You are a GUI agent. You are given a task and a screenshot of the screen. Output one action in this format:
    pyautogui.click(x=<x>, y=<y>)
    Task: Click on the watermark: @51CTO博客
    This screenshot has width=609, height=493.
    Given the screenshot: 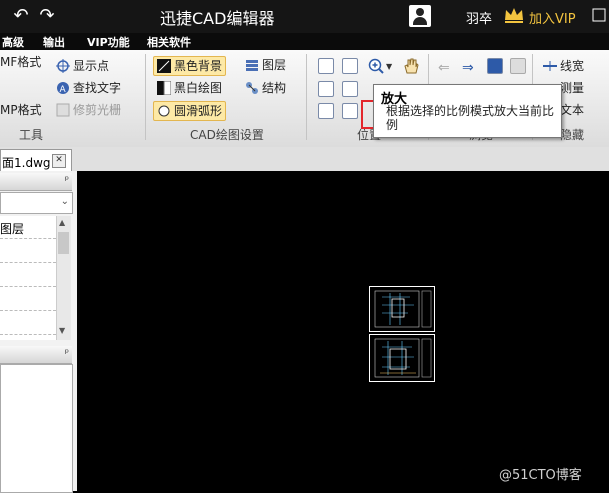 What is the action you would take?
    pyautogui.click(x=540, y=475)
    